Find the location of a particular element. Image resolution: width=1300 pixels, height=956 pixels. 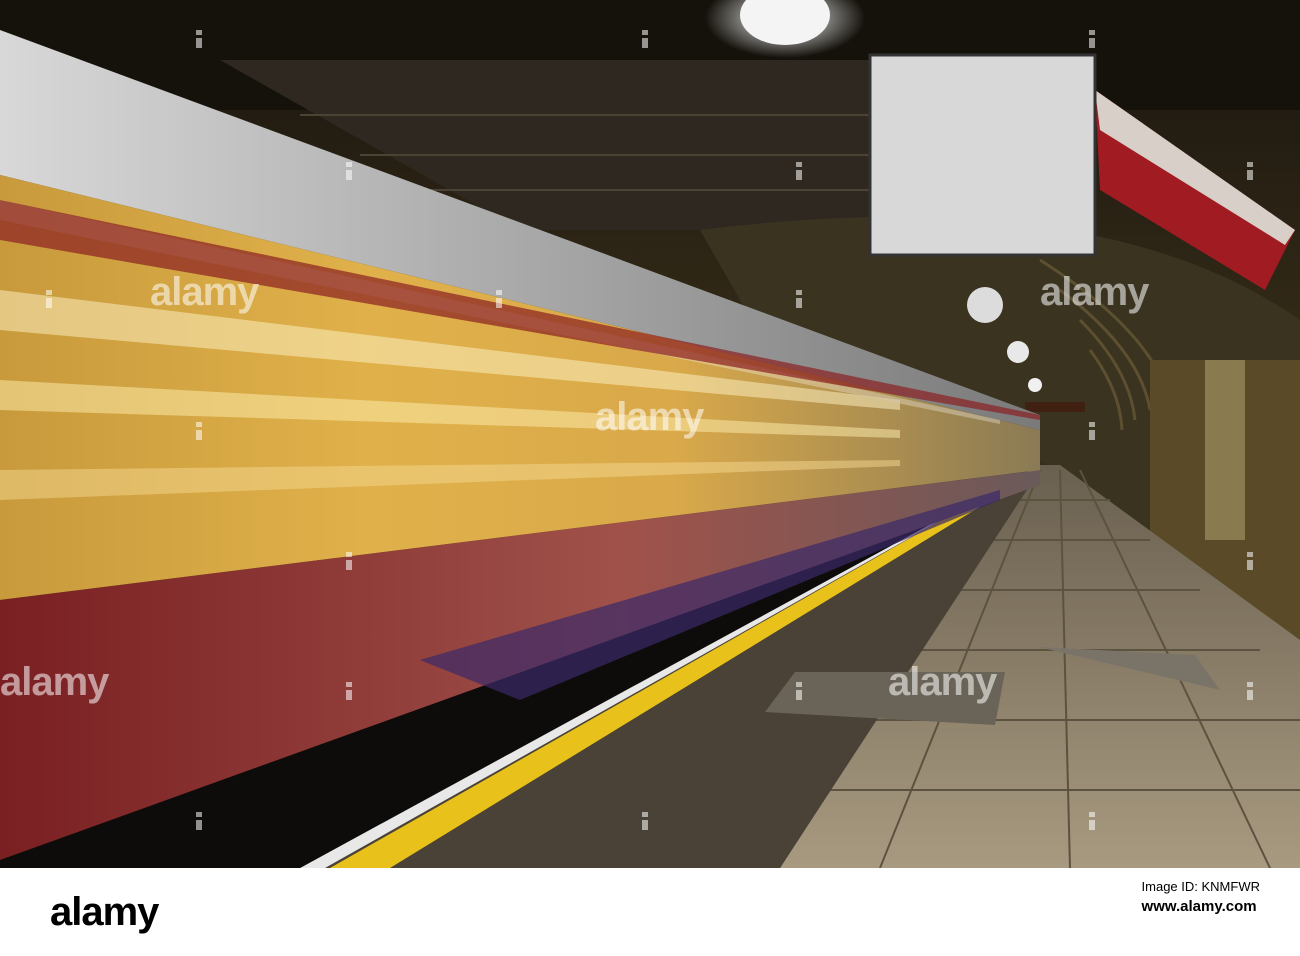

watermark-4: alamy is located at coordinates (942, 682).